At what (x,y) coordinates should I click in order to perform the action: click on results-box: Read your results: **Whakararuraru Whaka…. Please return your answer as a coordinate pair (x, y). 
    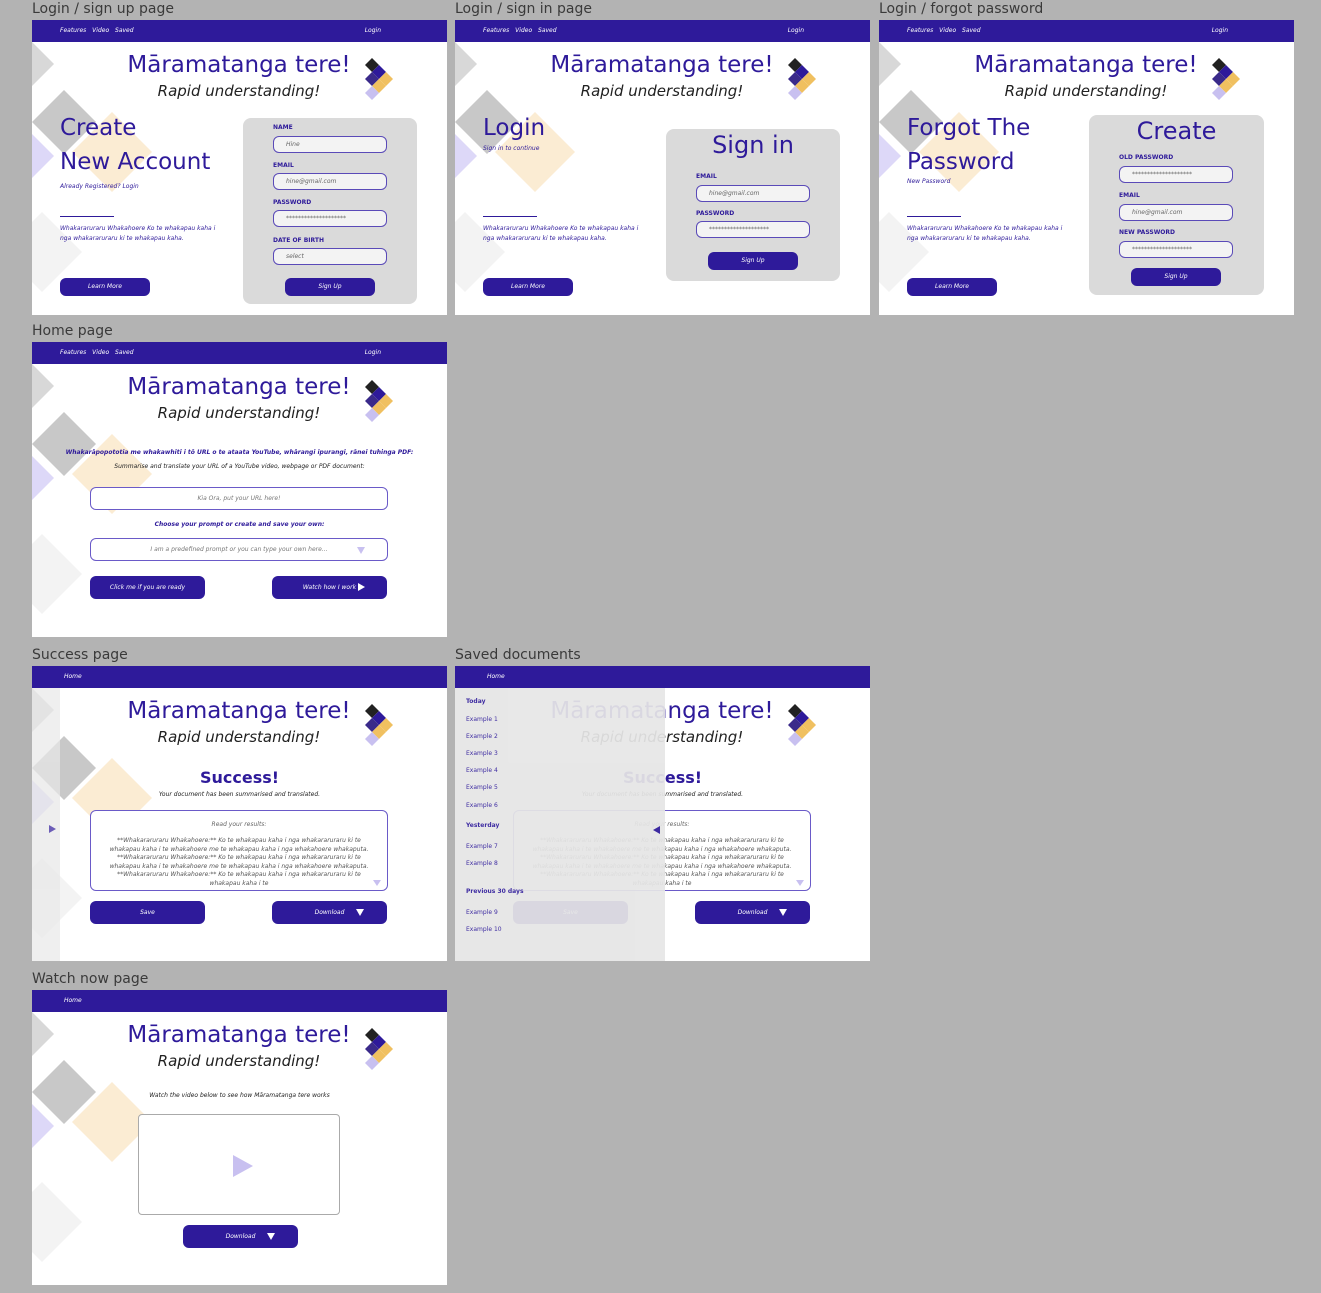
    Looking at the image, I should click on (239, 850).